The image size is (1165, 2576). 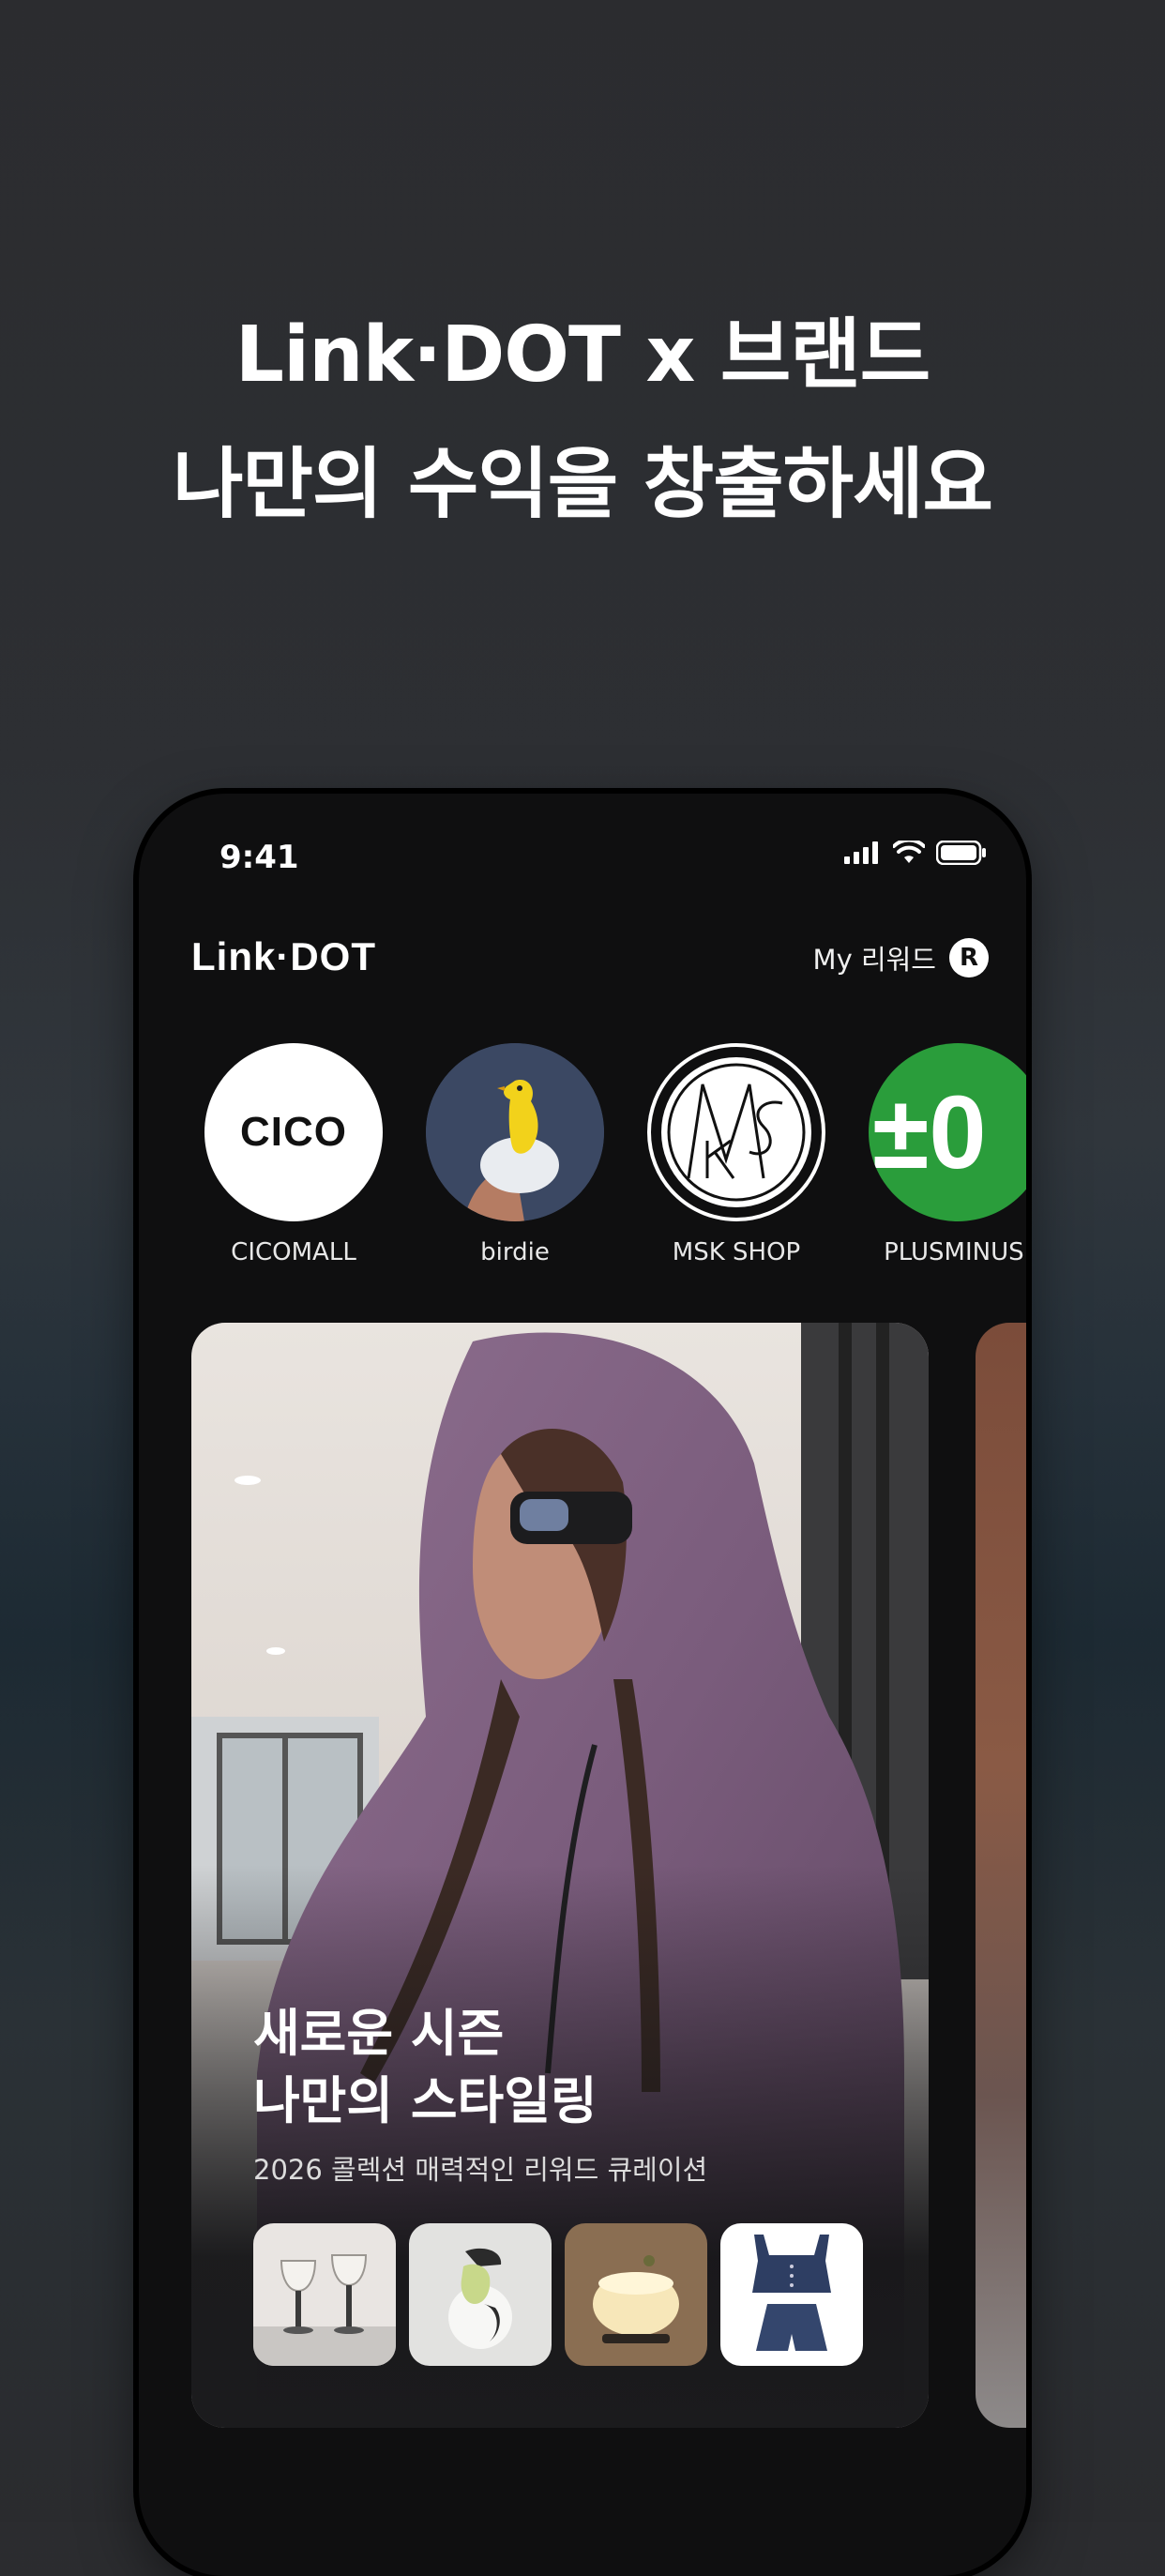 I want to click on status-time: 9:41, so click(x=259, y=857).